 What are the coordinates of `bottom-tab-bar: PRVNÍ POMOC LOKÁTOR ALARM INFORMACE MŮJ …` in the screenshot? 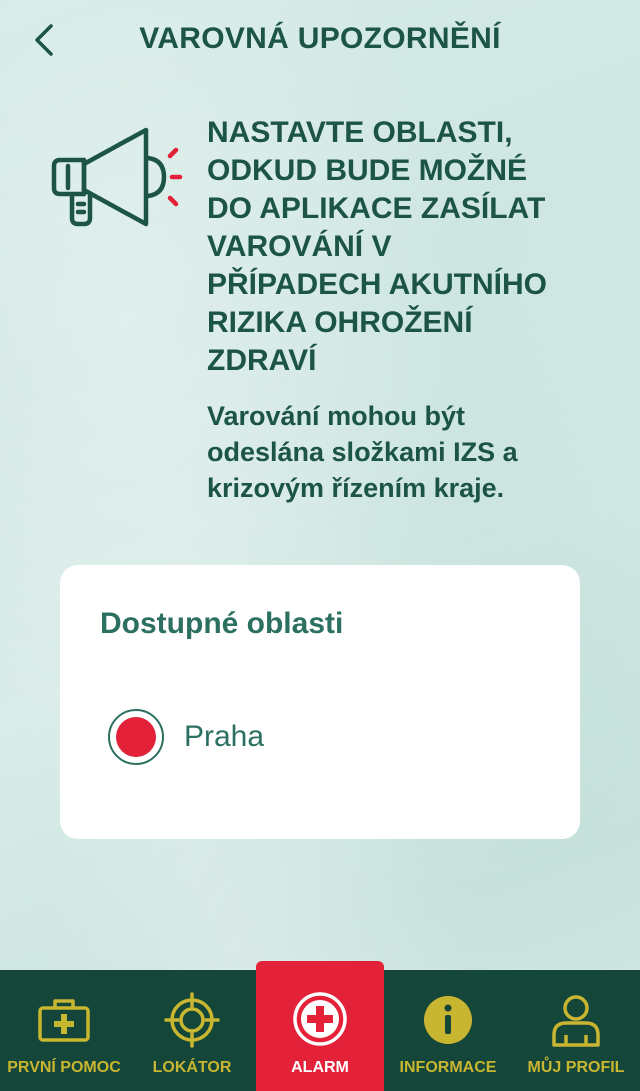 It's located at (320, 1026).